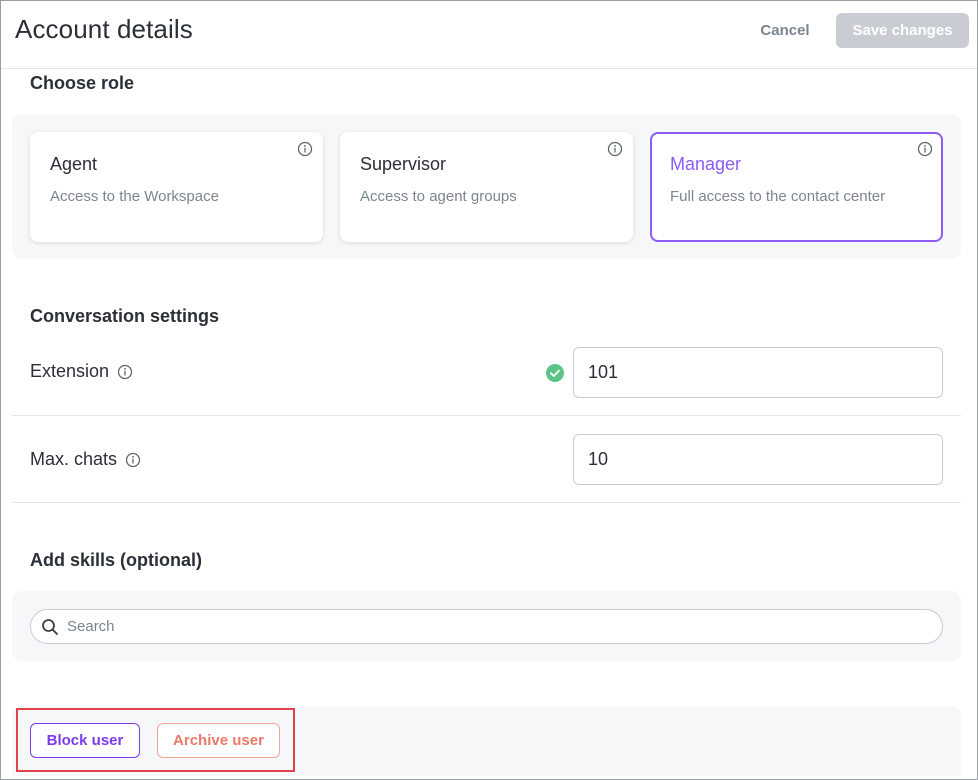  Describe the element at coordinates (486, 626) in the screenshot. I see `skills-search-input: Search` at that location.